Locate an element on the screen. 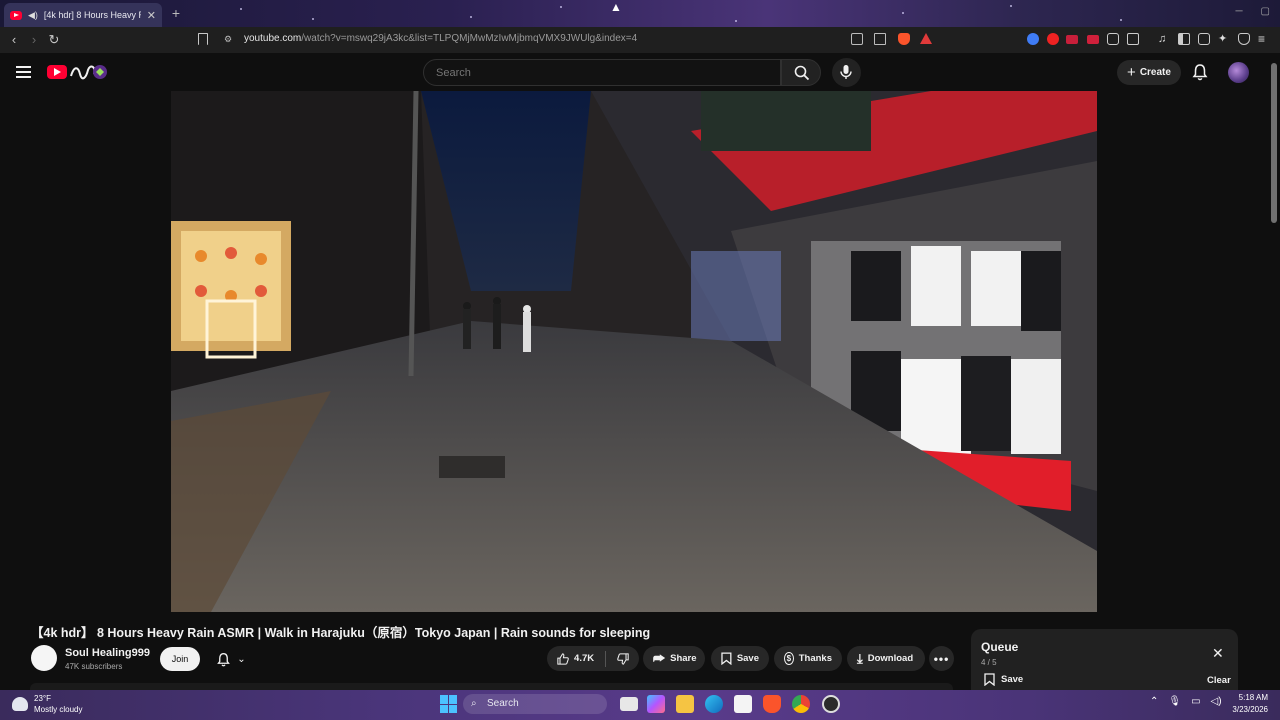 This screenshot has width=1280, height=720. wallet-icon is located at coordinates (1204, 39).